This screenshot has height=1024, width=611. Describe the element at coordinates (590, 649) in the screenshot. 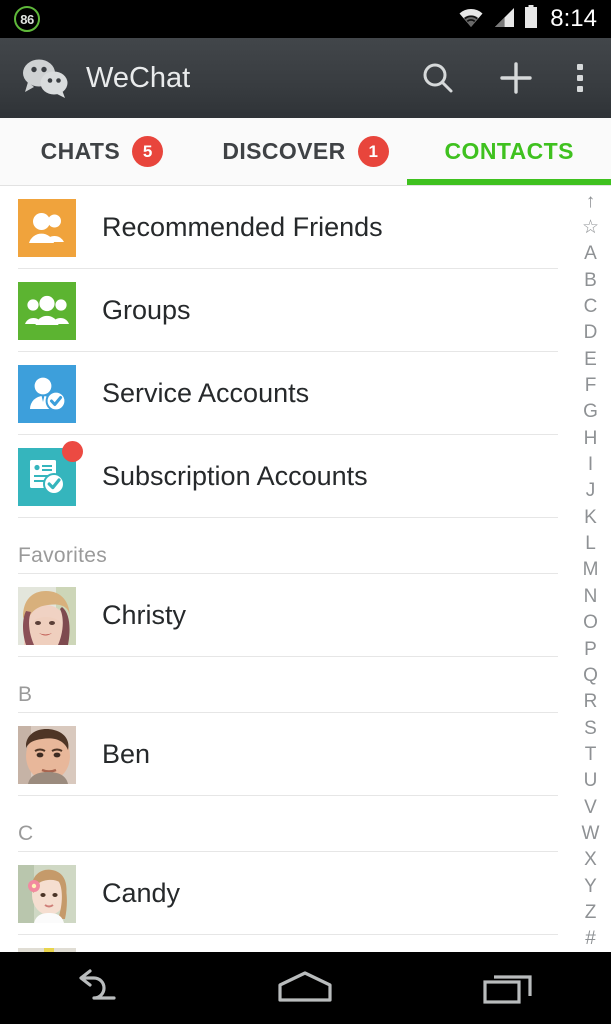

I see `az-index-p: P` at that location.